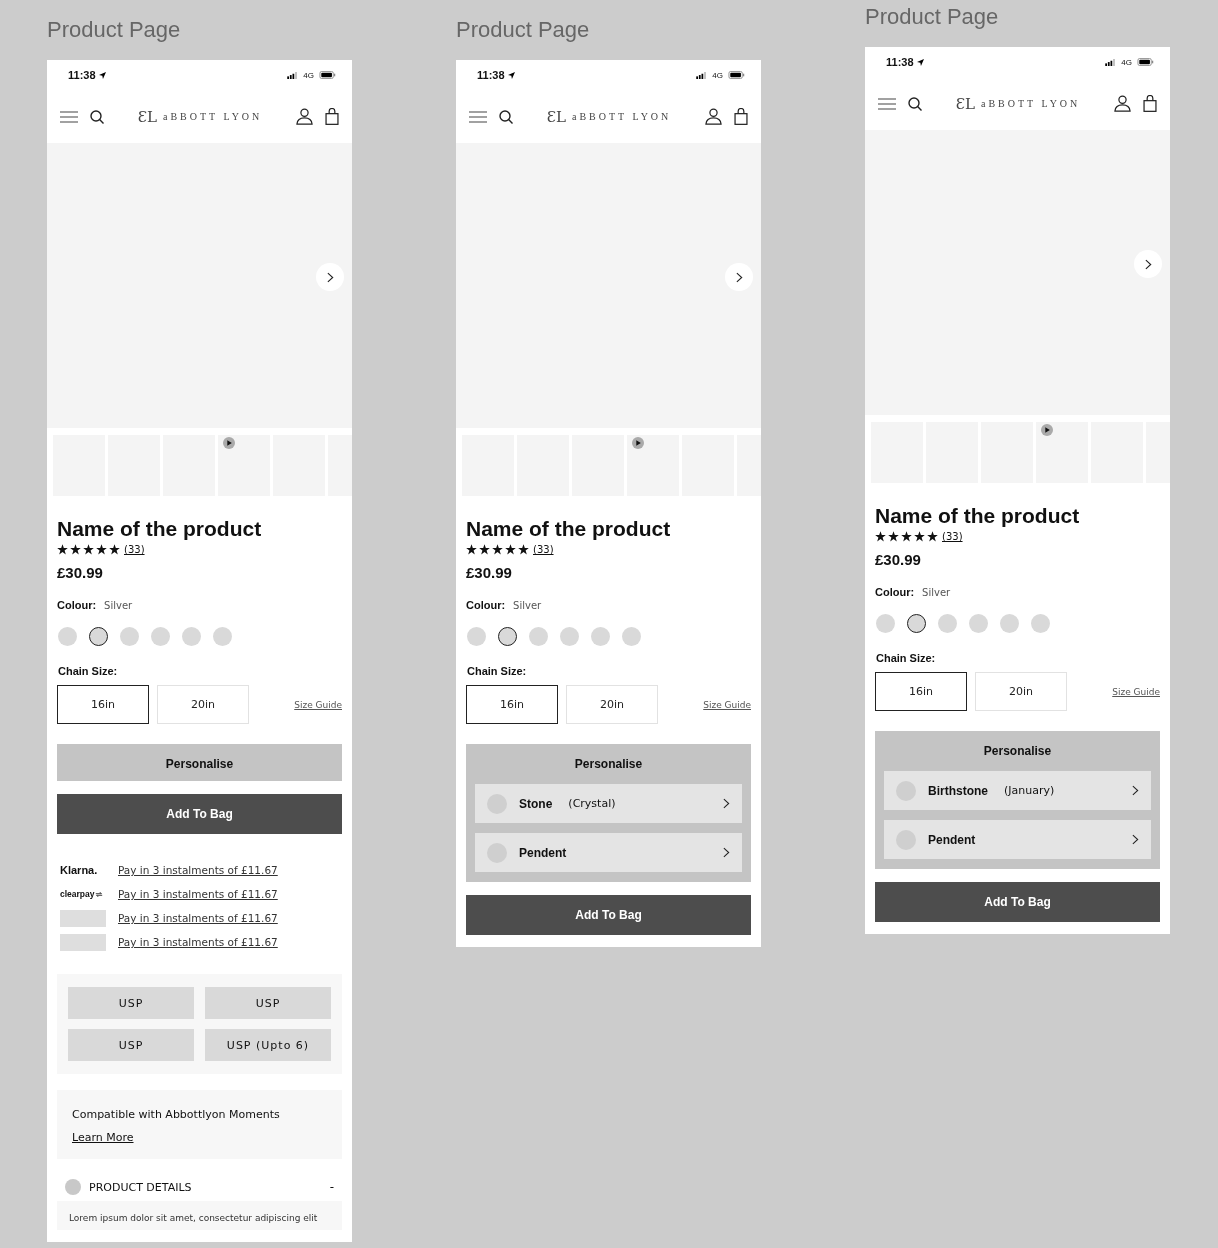 The width and height of the screenshot is (1218, 1248). What do you see at coordinates (77, 605) in the screenshot?
I see `colour-label: Colour:` at bounding box center [77, 605].